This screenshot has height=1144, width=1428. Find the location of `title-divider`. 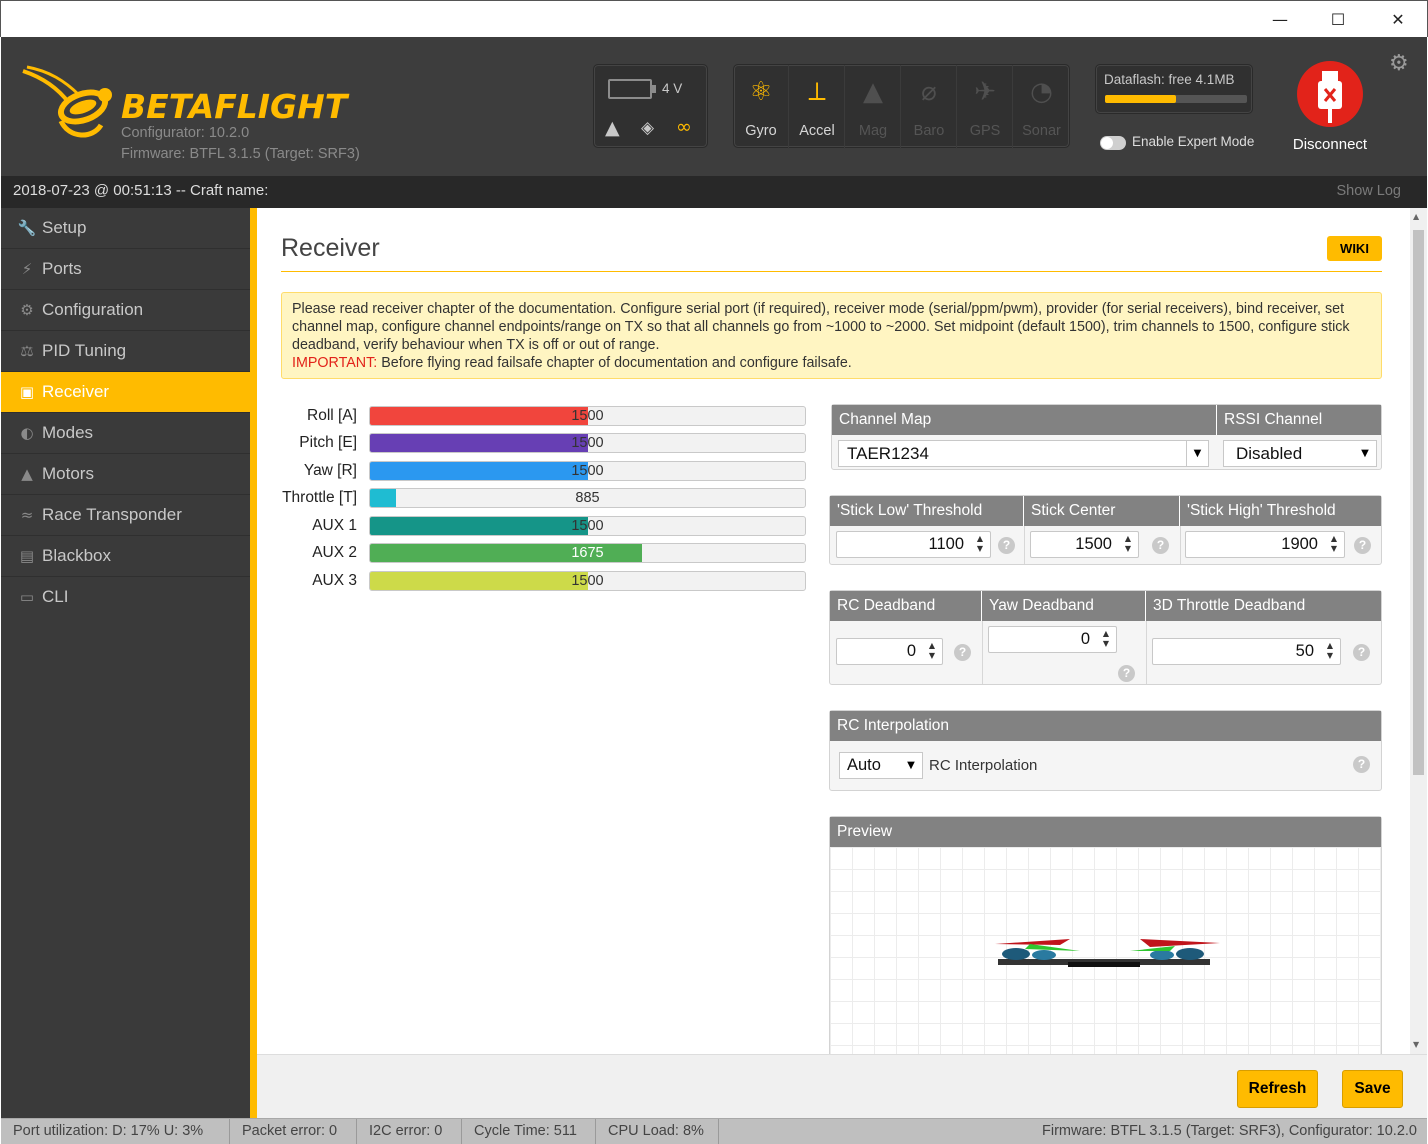

title-divider is located at coordinates (831, 271).